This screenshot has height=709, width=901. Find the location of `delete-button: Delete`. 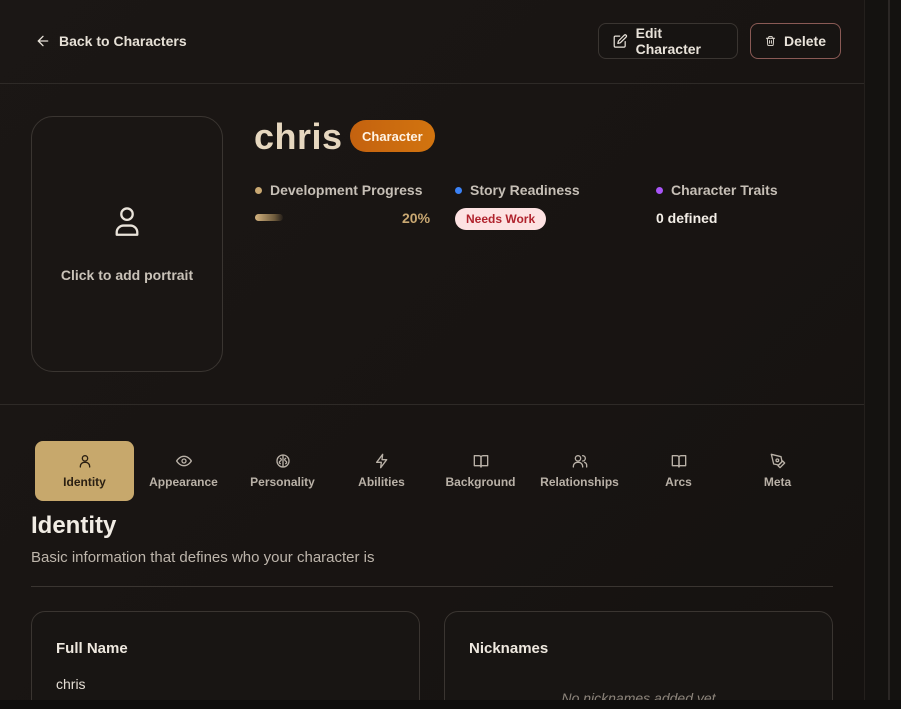

delete-button: Delete is located at coordinates (795, 41).